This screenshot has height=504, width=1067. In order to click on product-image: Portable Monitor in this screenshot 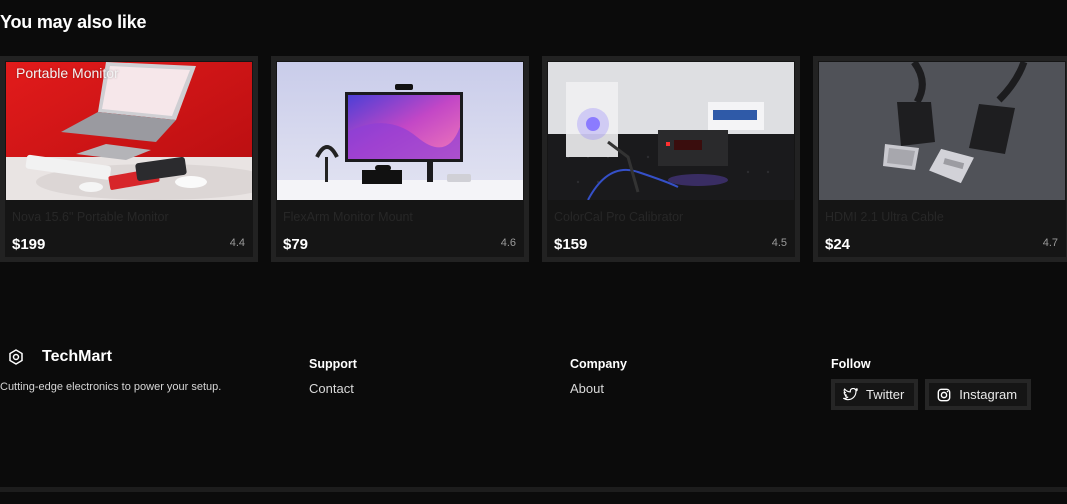, I will do `click(129, 131)`.